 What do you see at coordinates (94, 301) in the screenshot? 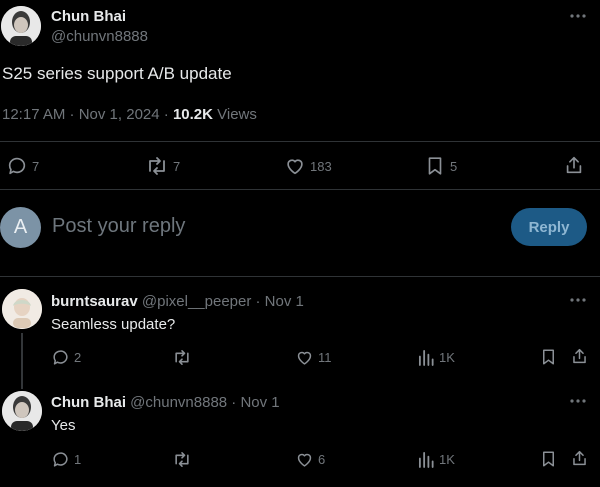
I see `reply-author-name: burntsaurav` at bounding box center [94, 301].